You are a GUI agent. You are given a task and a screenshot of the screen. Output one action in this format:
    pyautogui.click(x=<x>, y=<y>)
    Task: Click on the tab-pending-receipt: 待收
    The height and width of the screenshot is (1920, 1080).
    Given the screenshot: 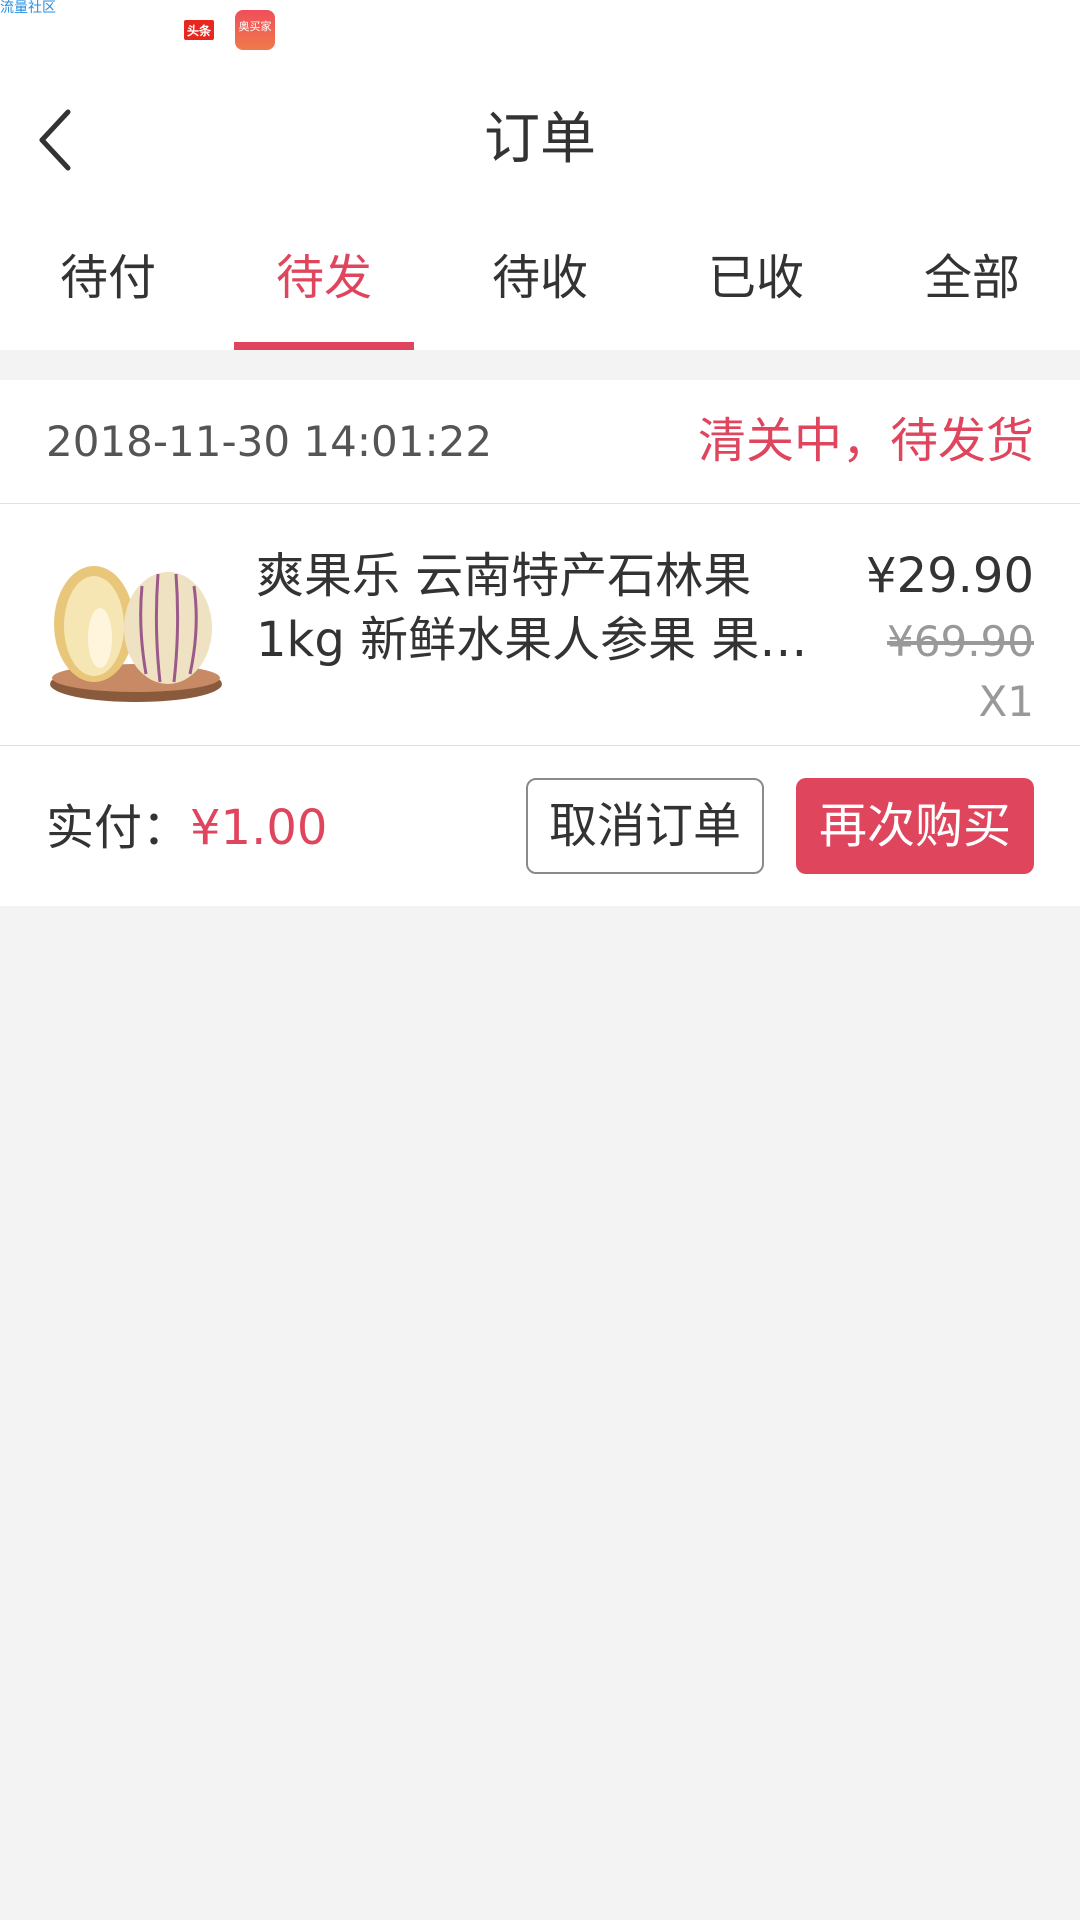 What is the action you would take?
    pyautogui.click(x=540, y=280)
    